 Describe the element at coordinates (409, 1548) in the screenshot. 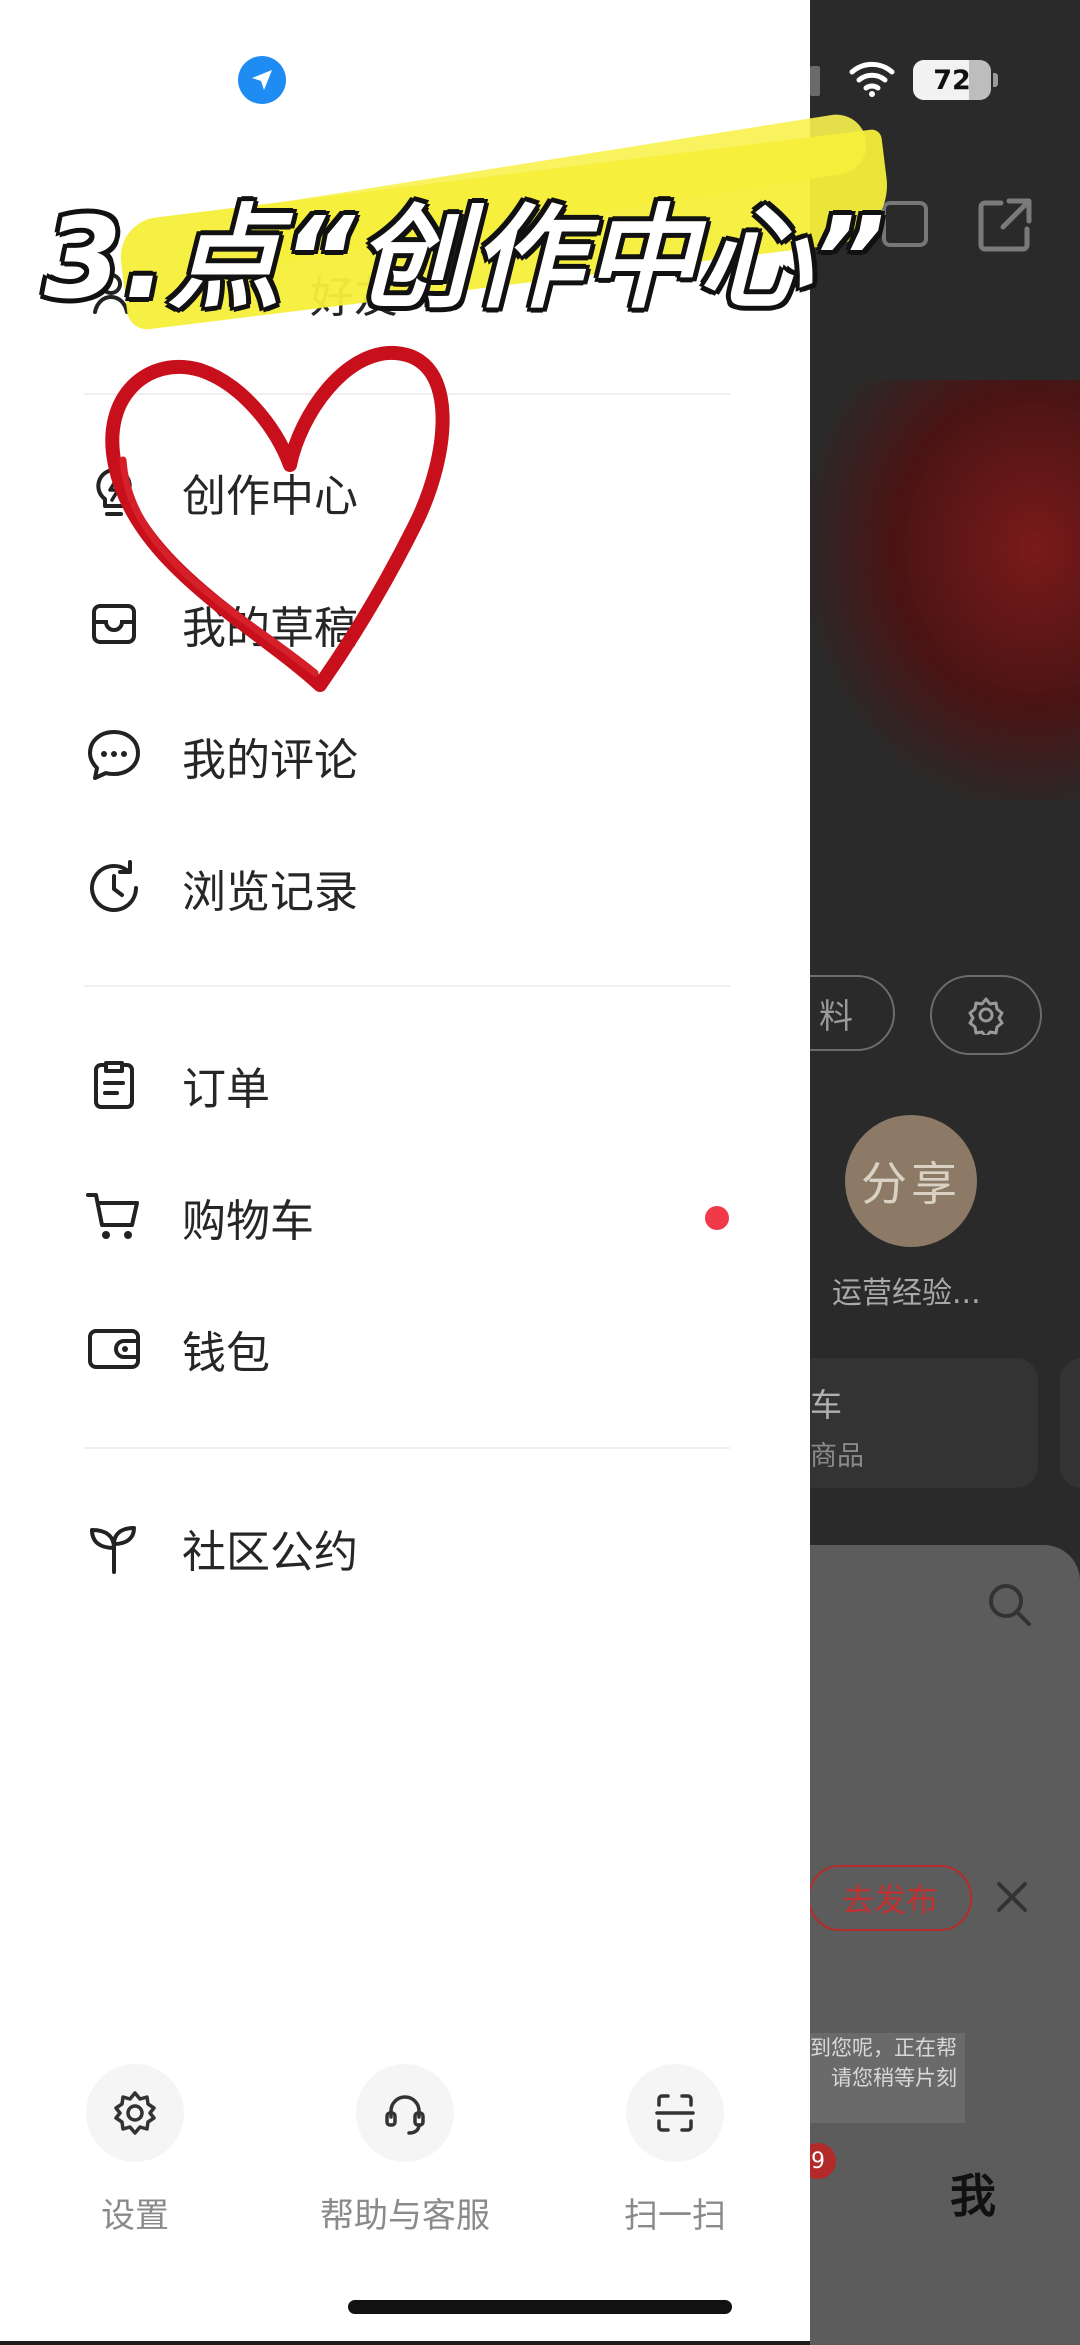

I see `drawer-item-community-rules: 社区公约` at that location.